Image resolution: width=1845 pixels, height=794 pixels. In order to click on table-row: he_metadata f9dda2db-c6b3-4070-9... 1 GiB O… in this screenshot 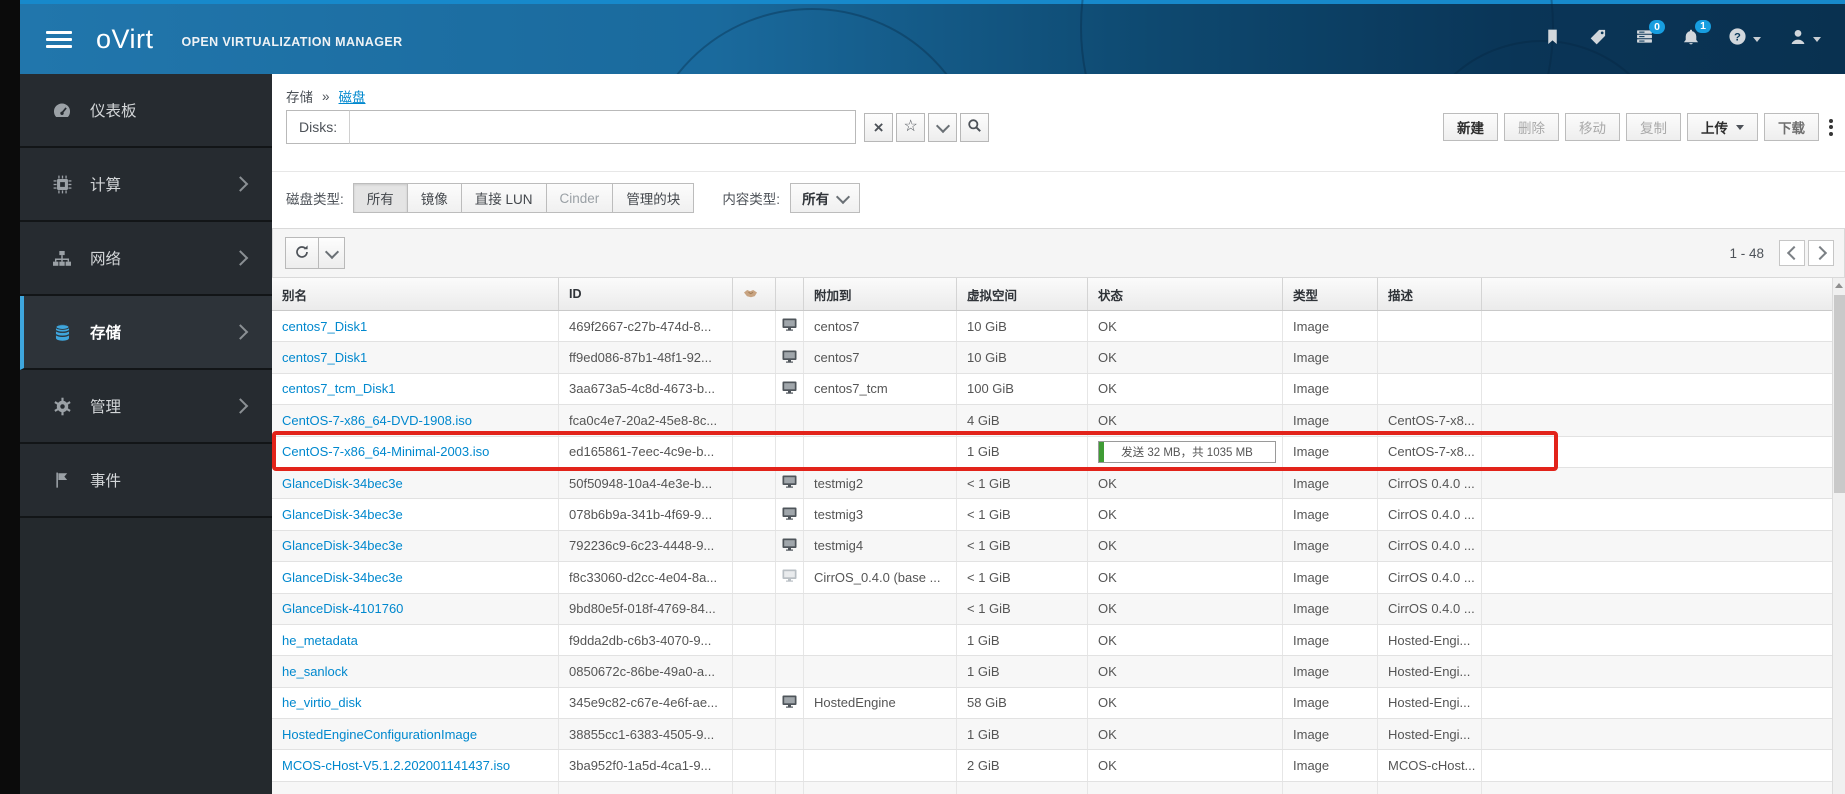, I will do `click(1052, 640)`.